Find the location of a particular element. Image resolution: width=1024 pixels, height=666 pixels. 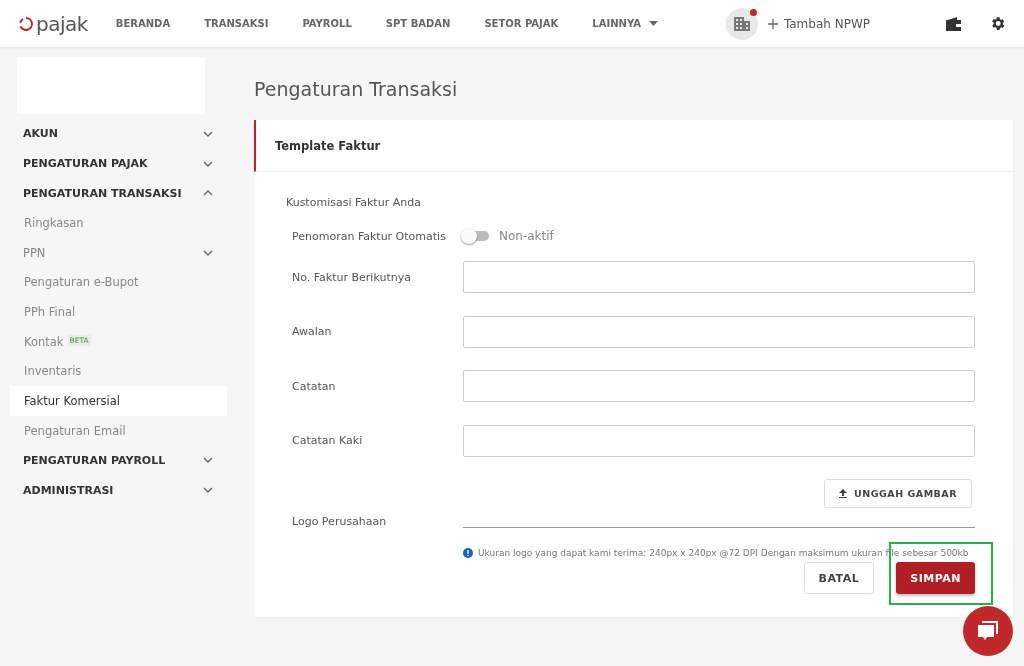

nav-link: TRANSAKSI is located at coordinates (236, 23).